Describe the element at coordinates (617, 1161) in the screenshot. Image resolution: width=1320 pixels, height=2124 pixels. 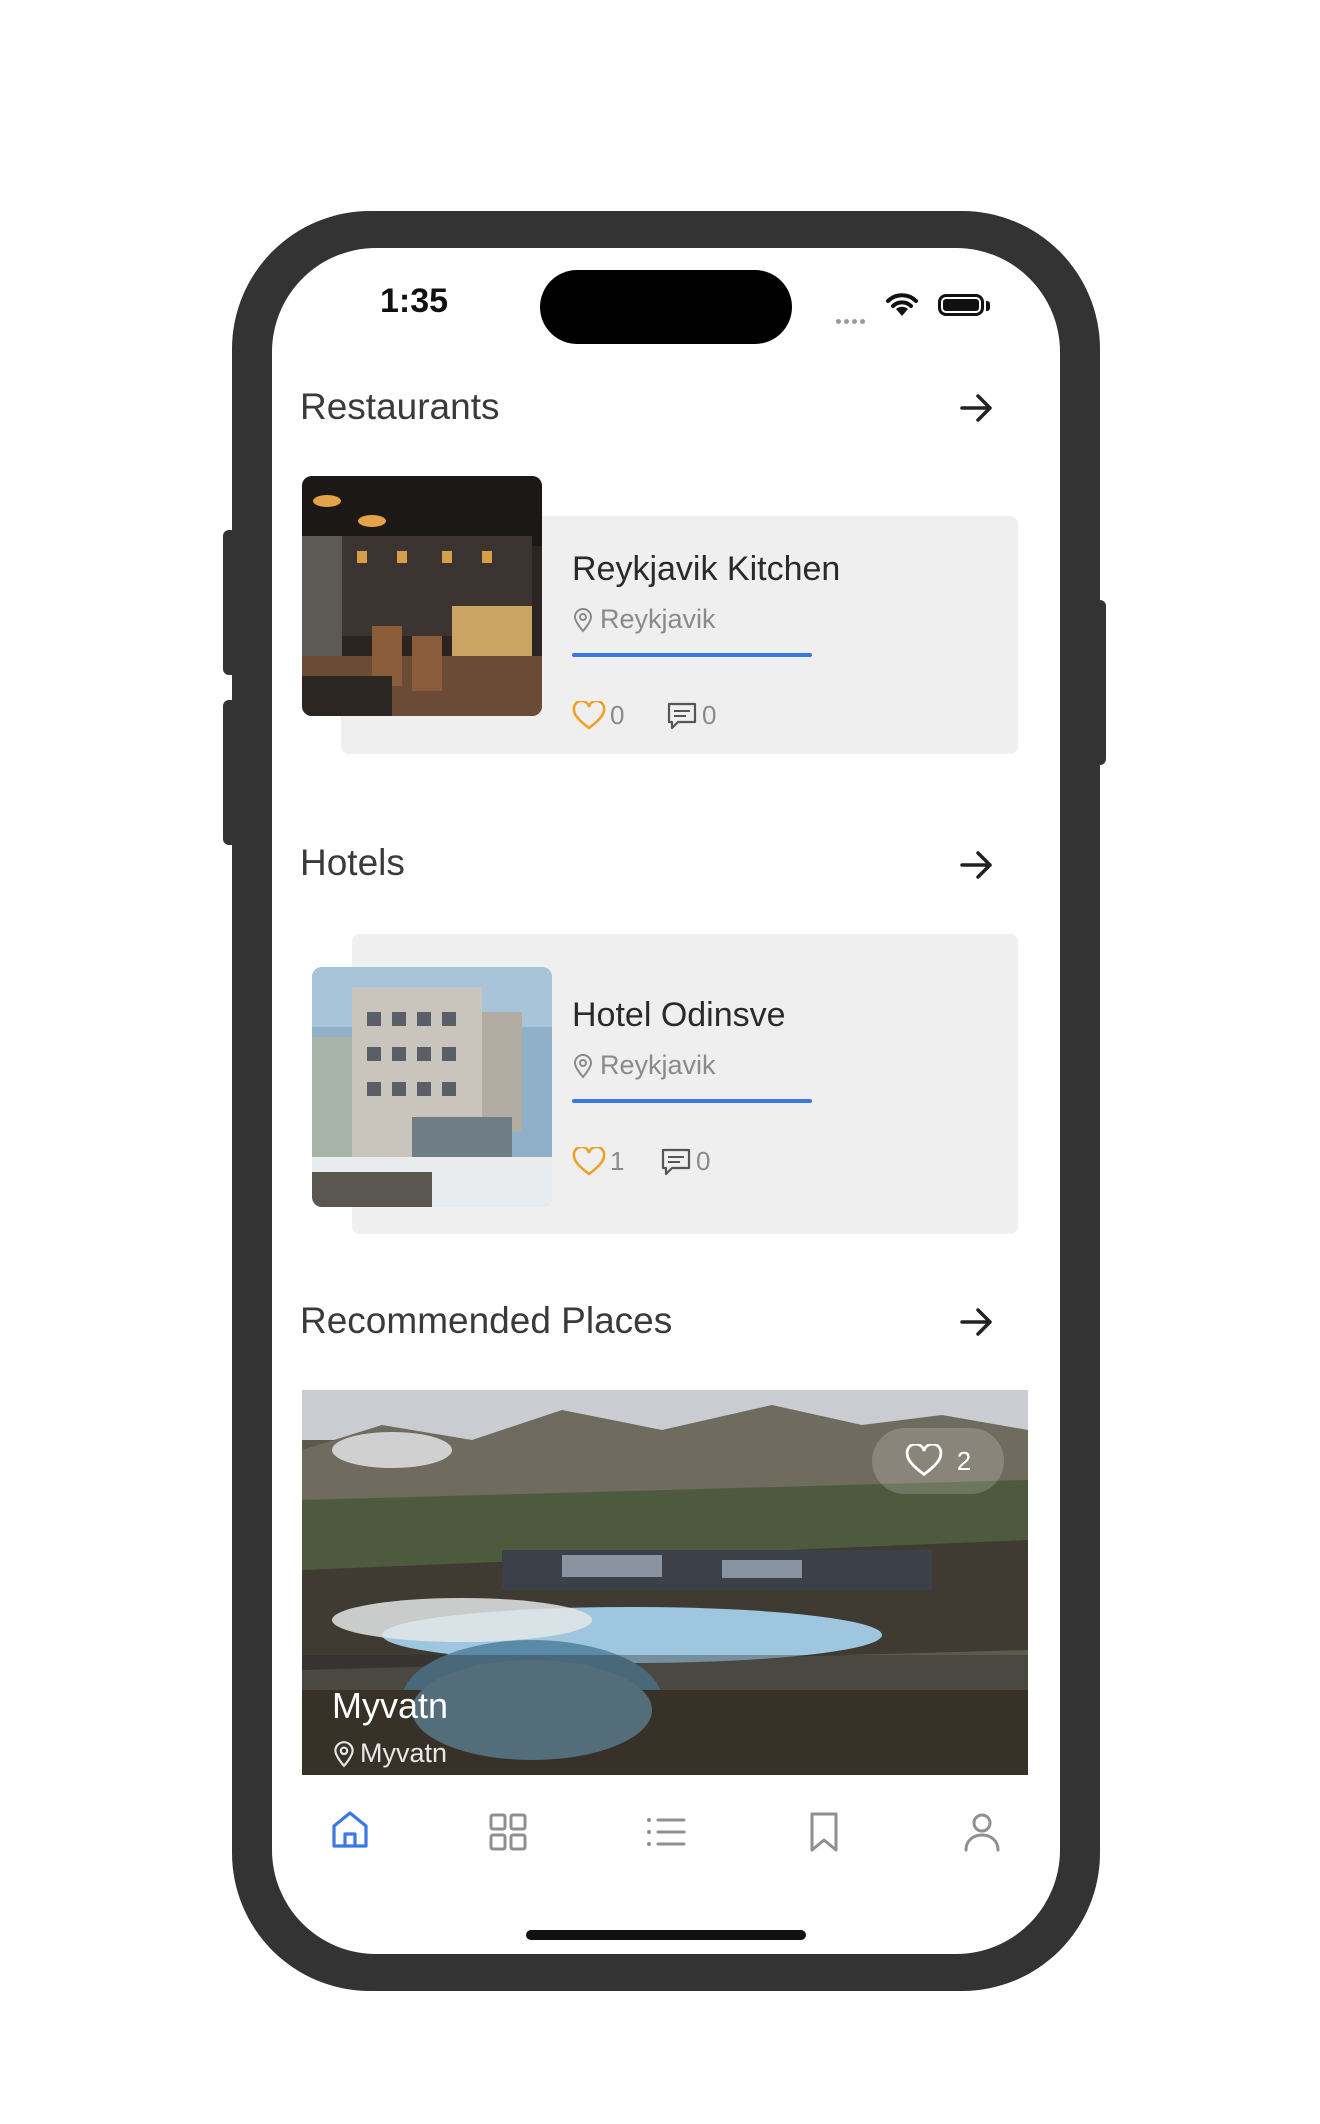
I see `hotel-likes-count: 1` at that location.